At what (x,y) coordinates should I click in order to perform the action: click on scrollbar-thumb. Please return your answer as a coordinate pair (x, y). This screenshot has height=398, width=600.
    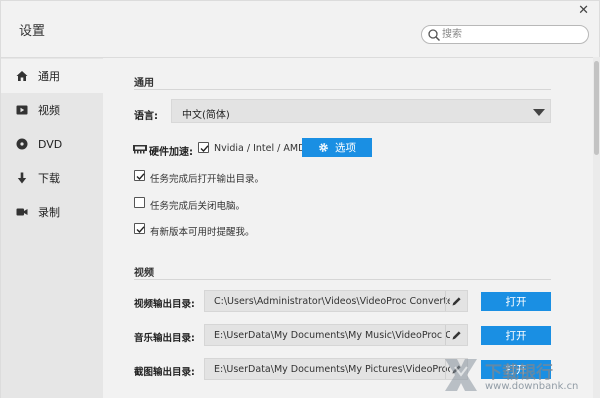
    Looking at the image, I should click on (596, 108).